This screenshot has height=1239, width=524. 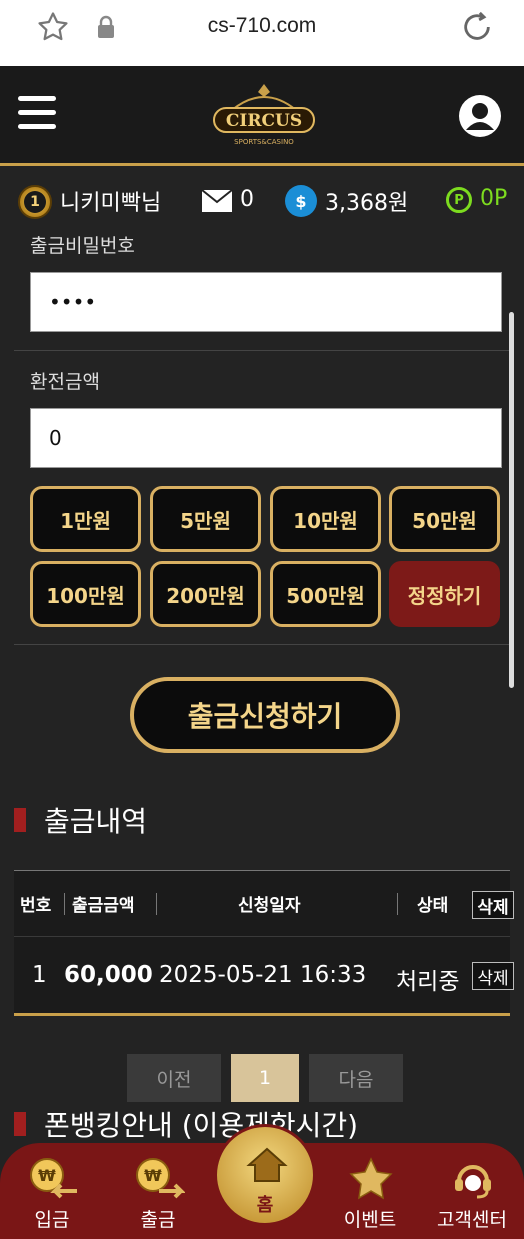 I want to click on deposit-icon: ₩, so click(x=53, y=1178).